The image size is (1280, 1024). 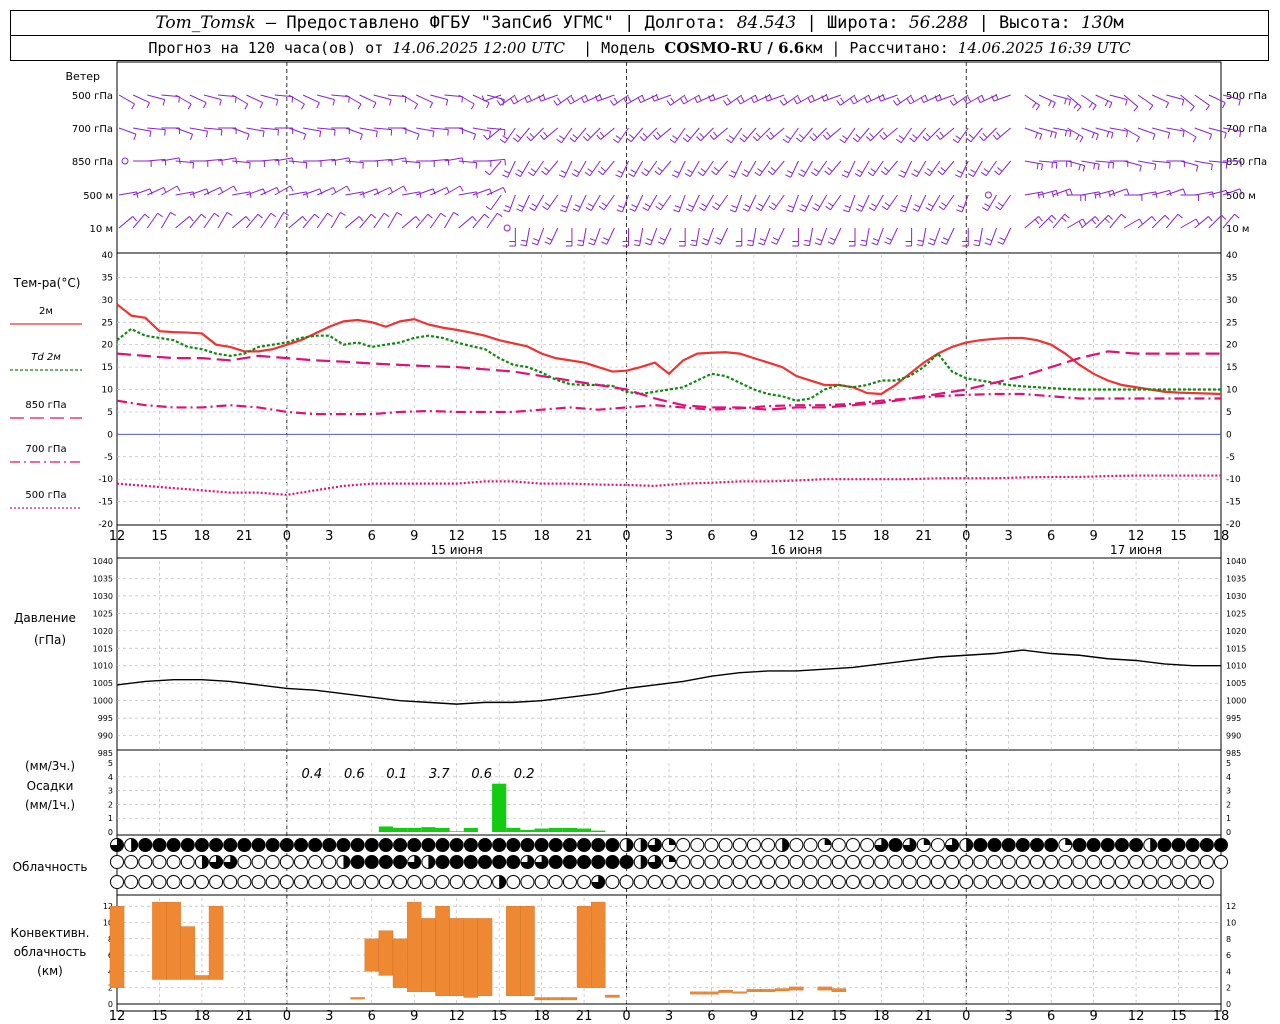 What do you see at coordinates (1246, 162) in the screenshot?
I see `wind-level-label-right: 850 гПа` at bounding box center [1246, 162].